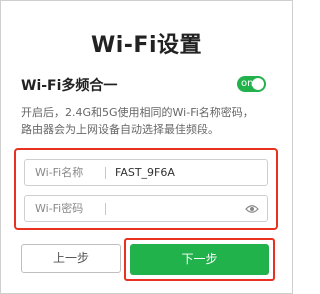 The height and width of the screenshot is (294, 320). I want to click on next-step-highlight: 下一步, so click(199, 259).